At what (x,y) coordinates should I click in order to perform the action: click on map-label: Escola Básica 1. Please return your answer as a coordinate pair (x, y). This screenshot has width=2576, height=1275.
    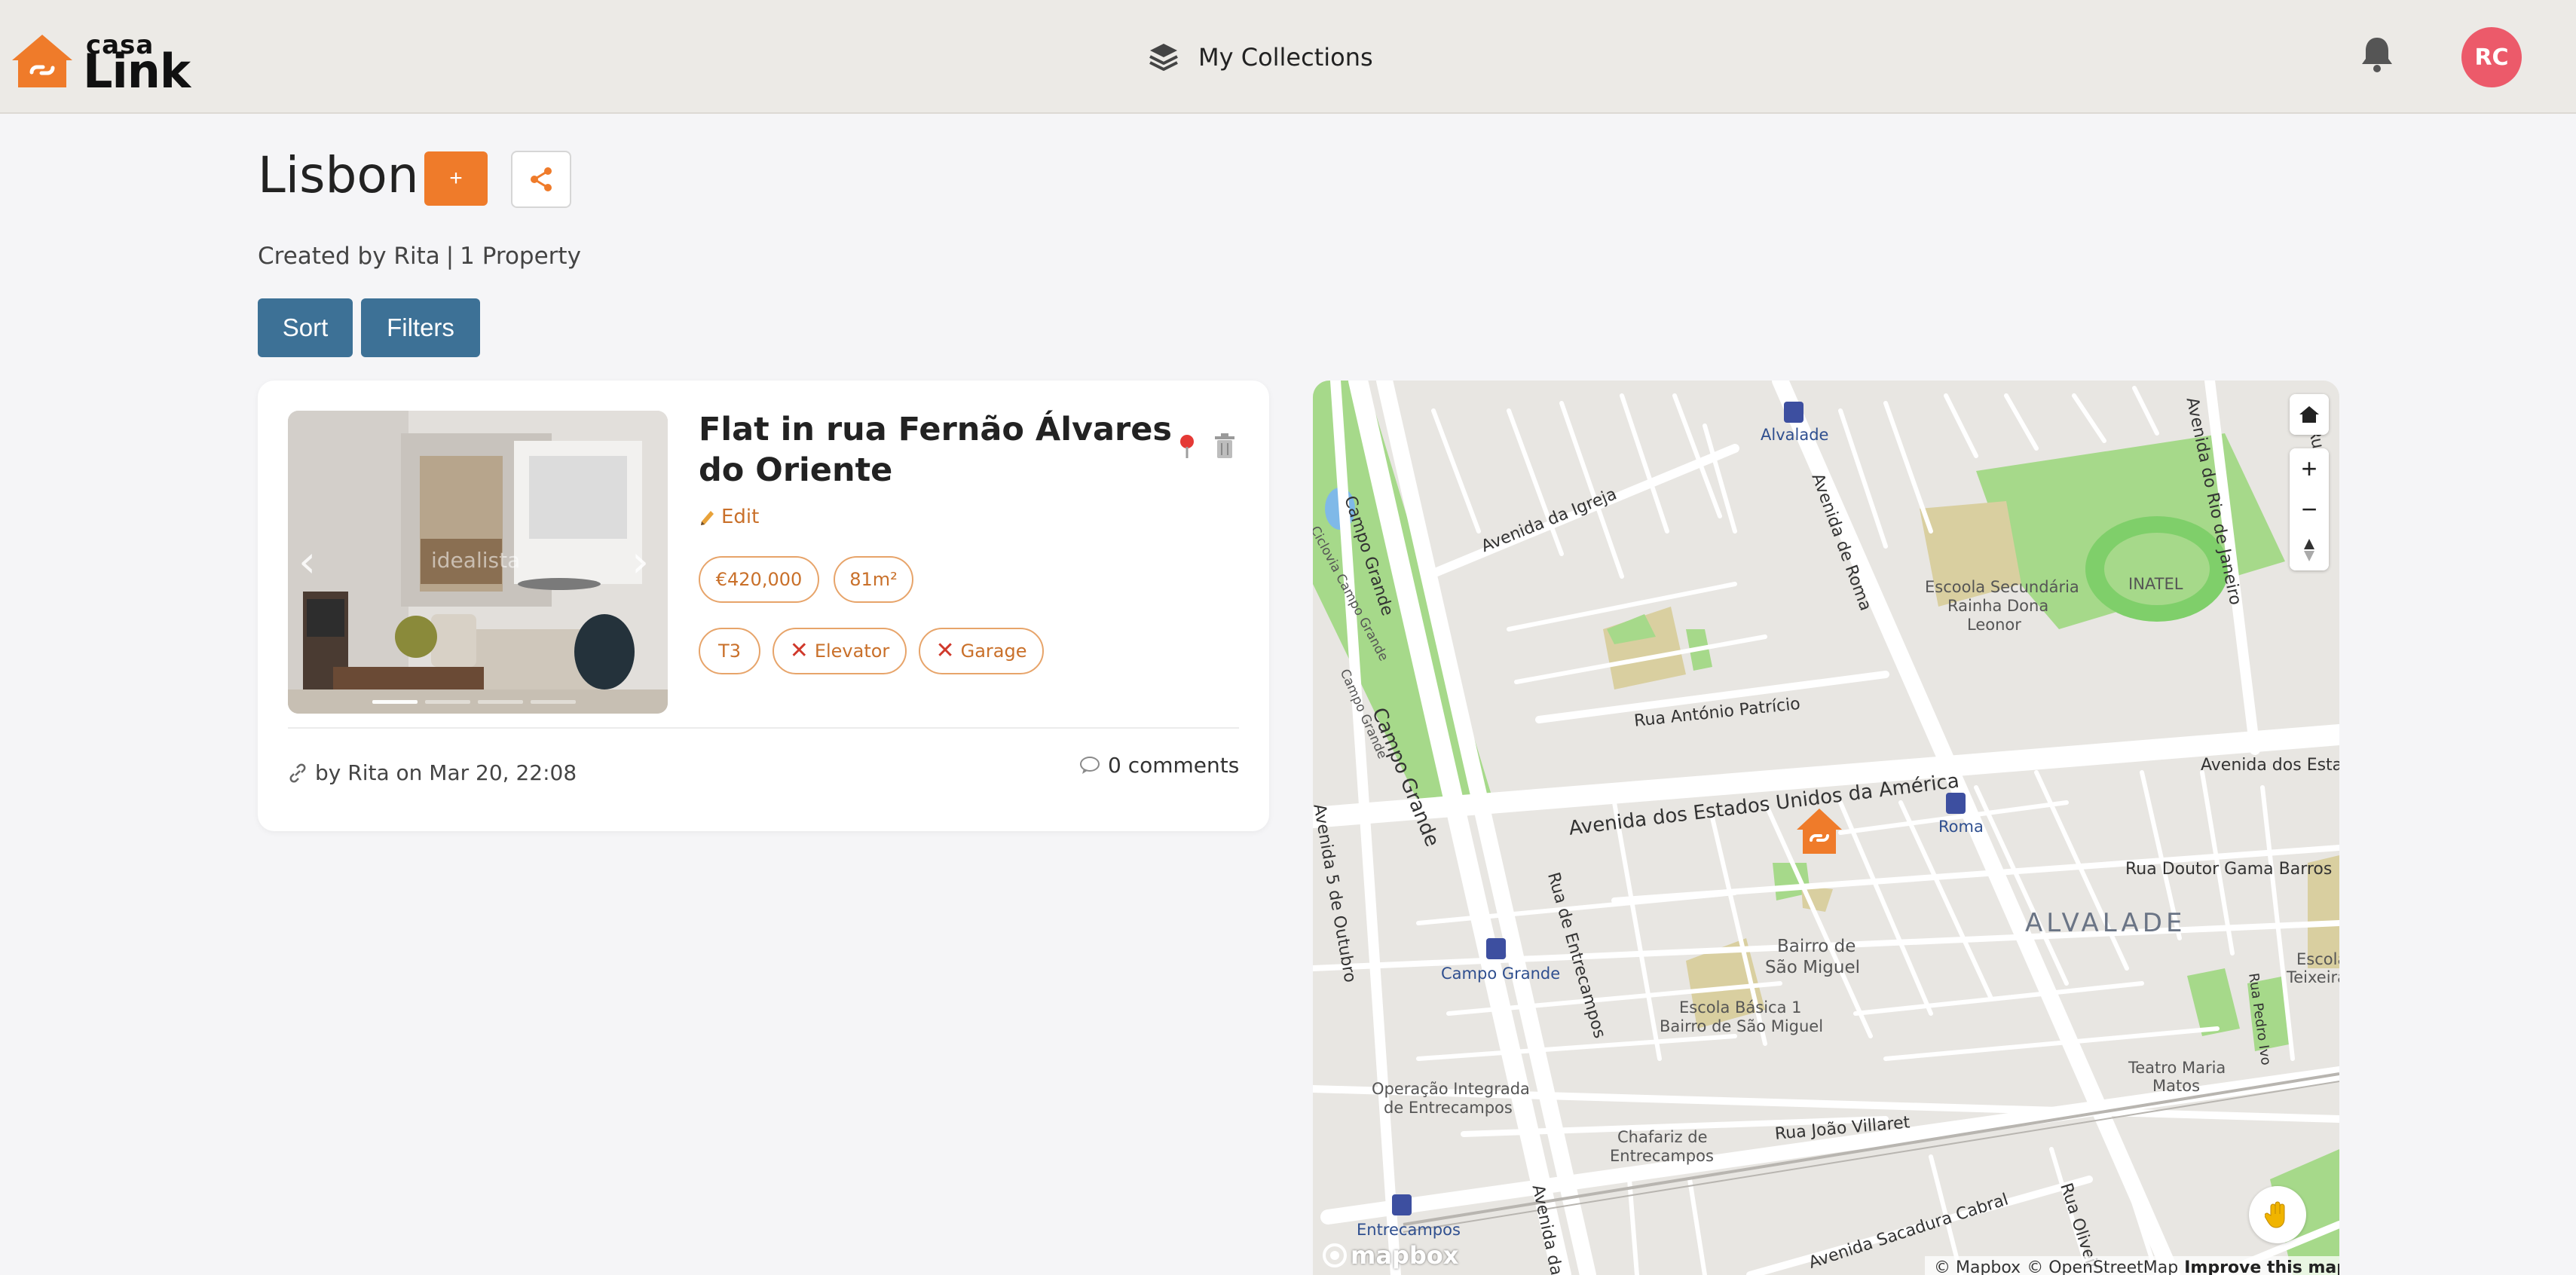
    Looking at the image, I should click on (1740, 1007).